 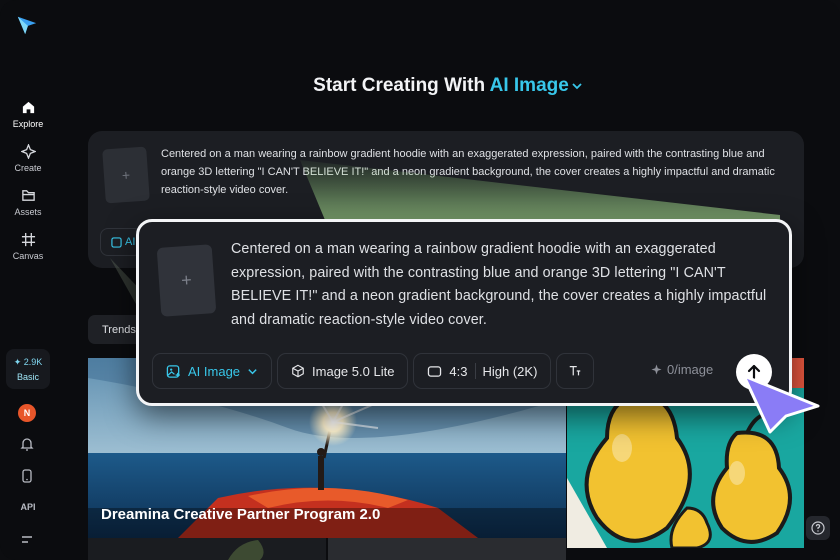 I want to click on background-mode-label: AI, so click(x=130, y=242).